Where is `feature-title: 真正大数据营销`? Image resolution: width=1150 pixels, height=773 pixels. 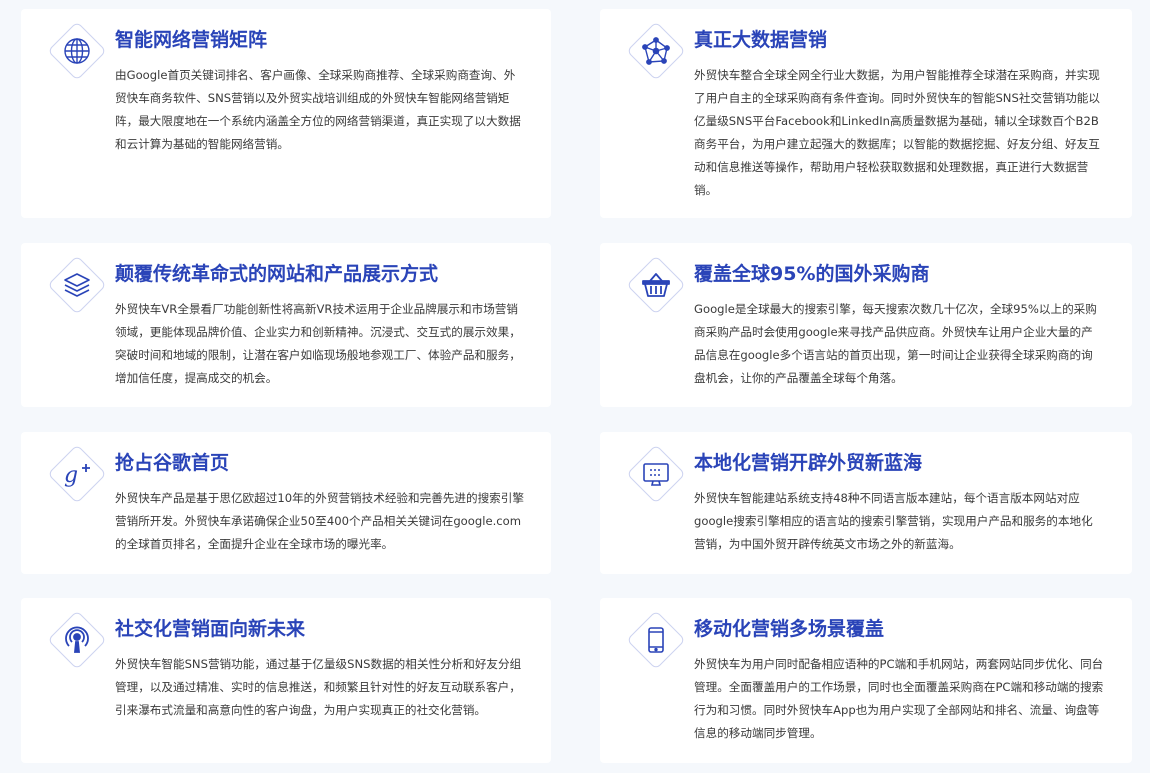 feature-title: 真正大数据营销 is located at coordinates (761, 40).